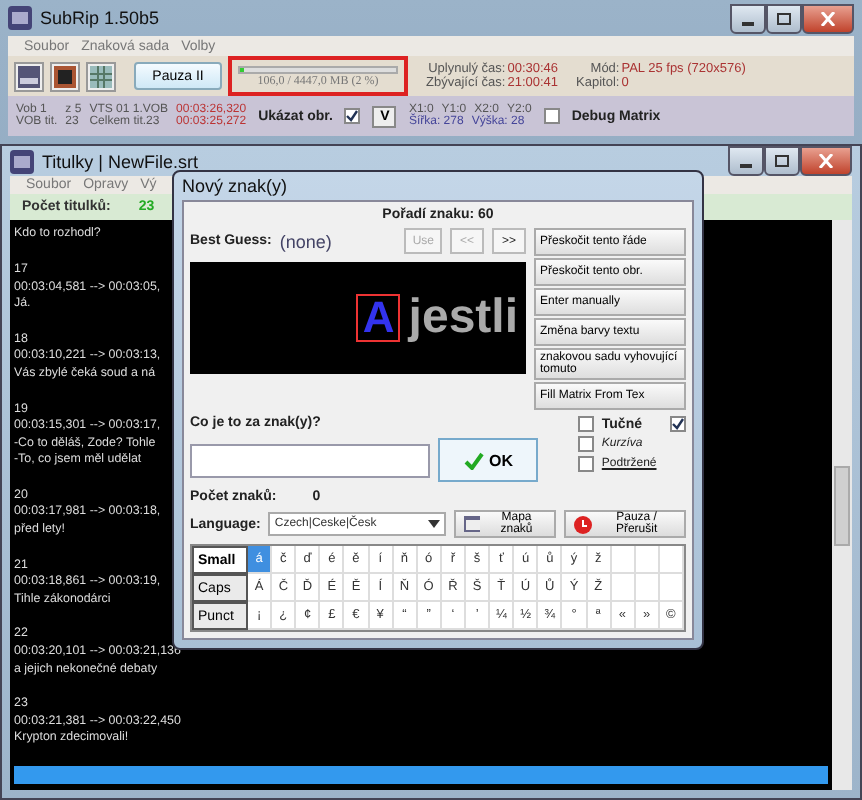  Describe the element at coordinates (472, 524) in the screenshot. I see `calendar-icon` at that location.